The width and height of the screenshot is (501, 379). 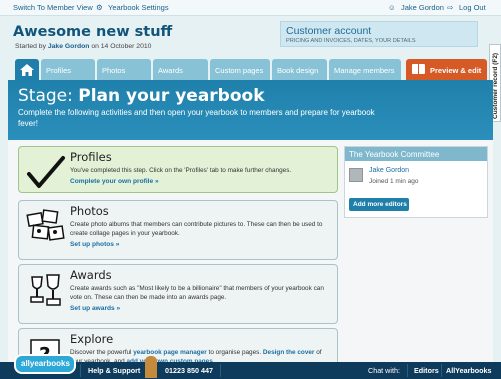 I want to click on tab-manage-members: Manage members, so click(x=365, y=69).